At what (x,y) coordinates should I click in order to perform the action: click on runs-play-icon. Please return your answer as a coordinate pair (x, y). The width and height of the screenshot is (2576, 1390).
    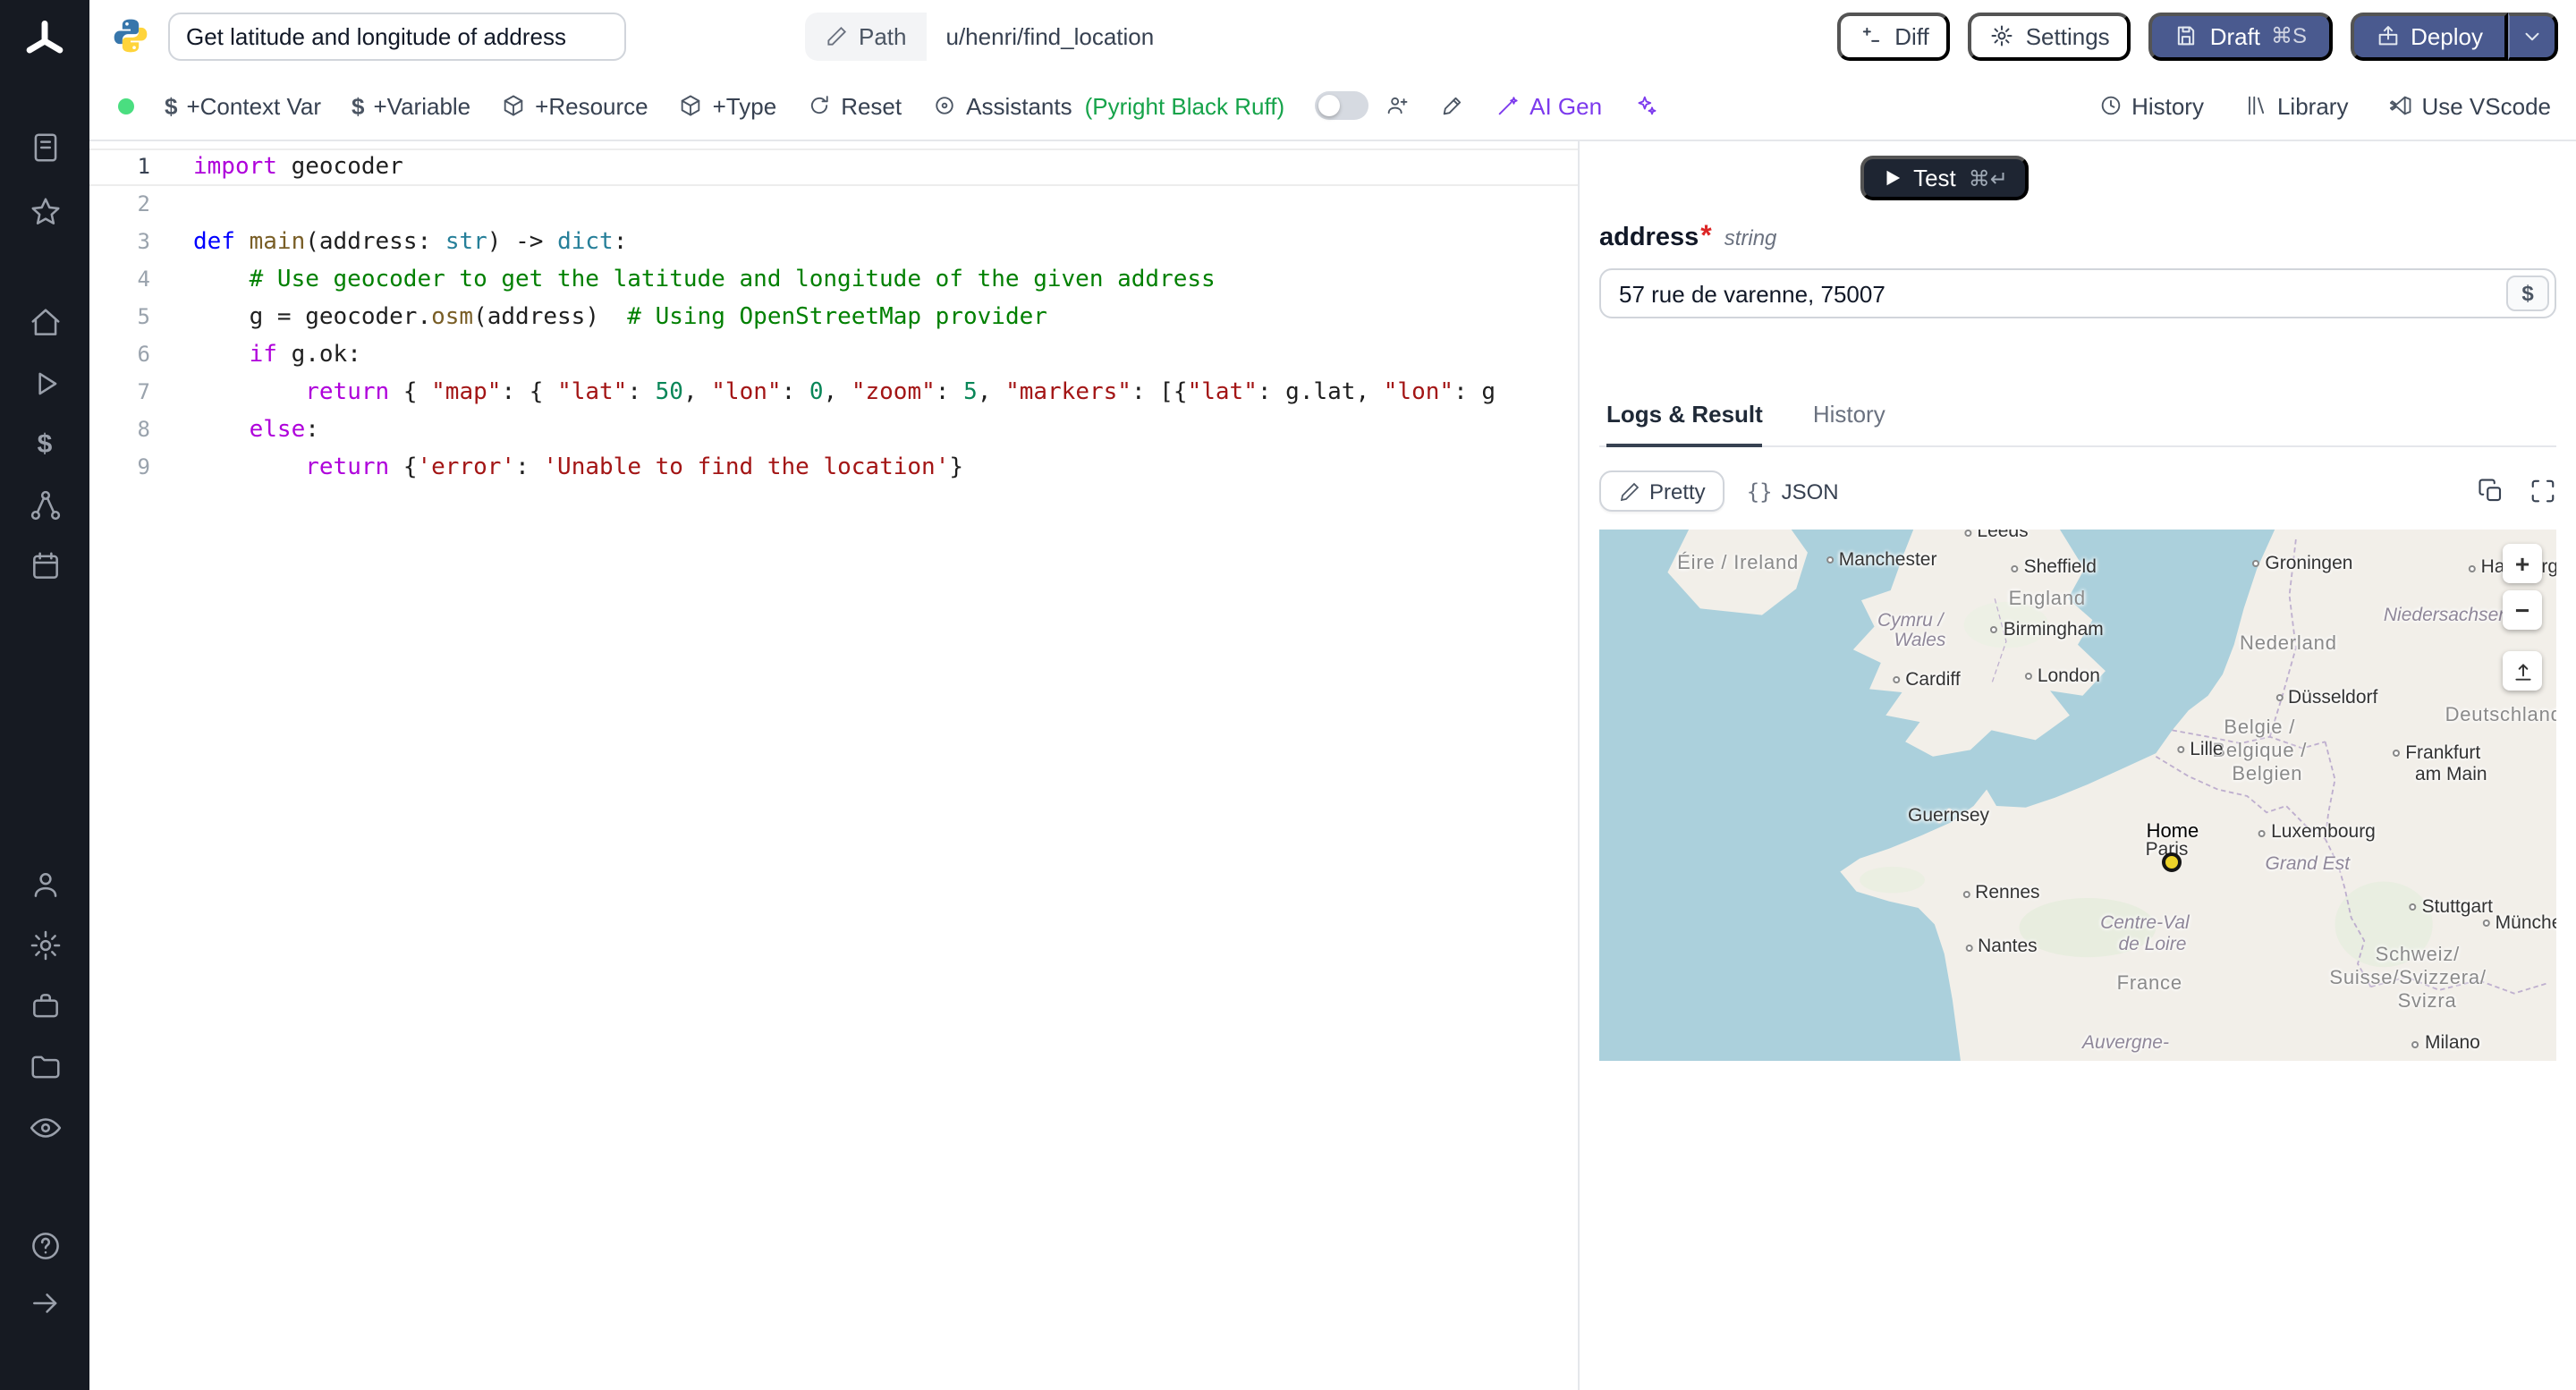
    Looking at the image, I should click on (45, 383).